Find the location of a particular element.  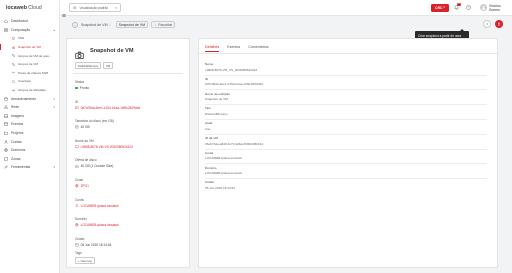

sidebar-item-label: VMs is located at coordinates (21, 38).